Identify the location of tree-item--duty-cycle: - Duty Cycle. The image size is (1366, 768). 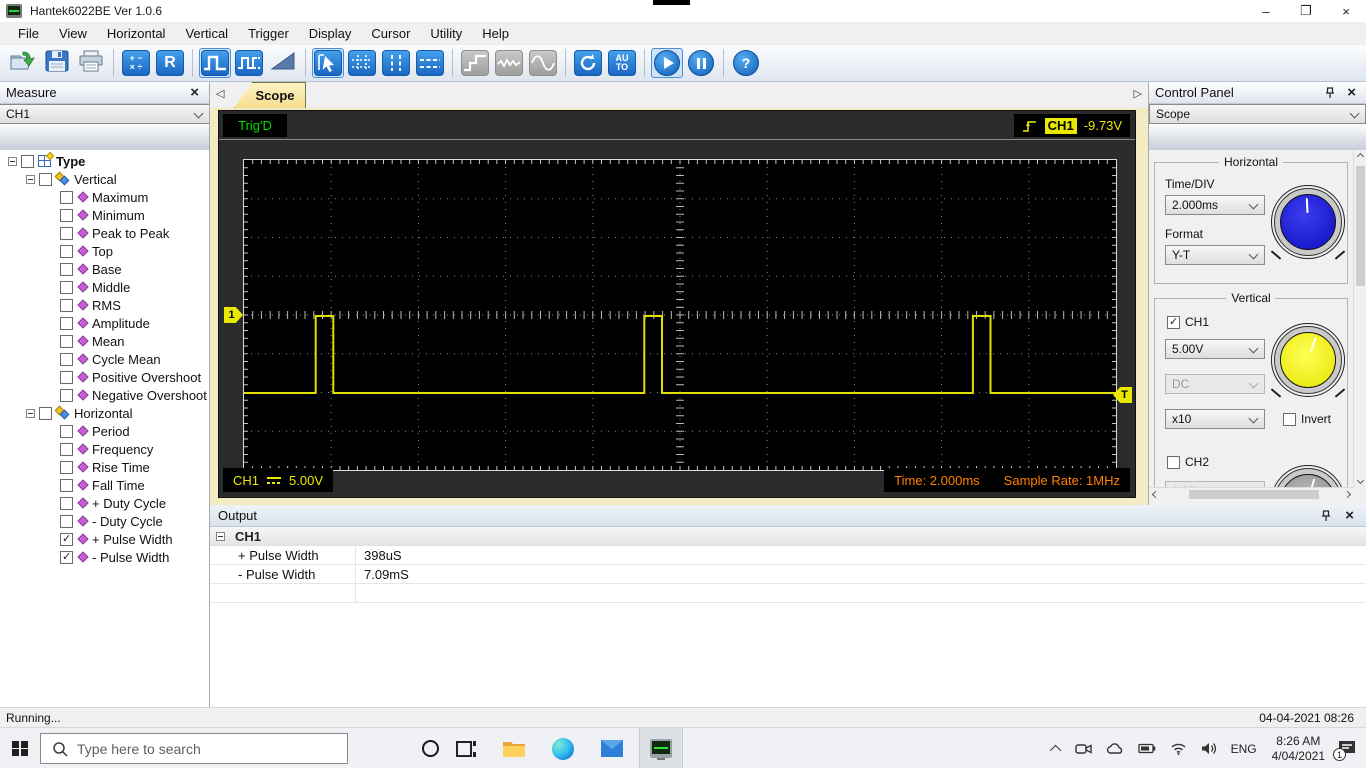
(104, 521).